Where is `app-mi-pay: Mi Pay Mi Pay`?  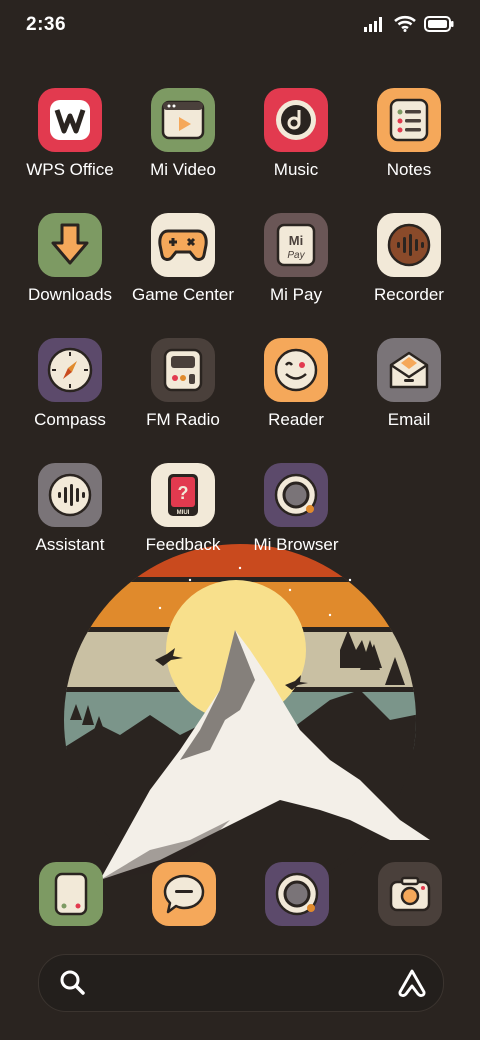
app-mi-pay: Mi Pay Mi Pay is located at coordinates (296, 259).